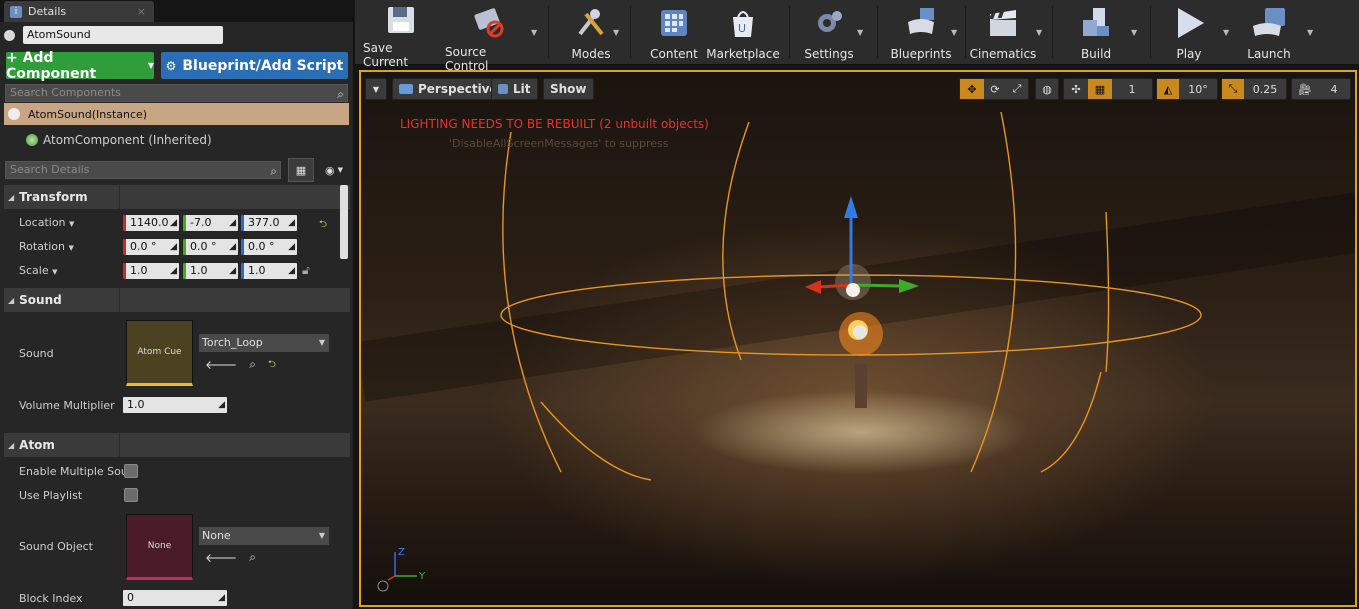 The height and width of the screenshot is (609, 1359). Describe the element at coordinates (254, 65) in the screenshot. I see `blueprint-add-script-button: ⚙ Blueprint/Add Script` at that location.